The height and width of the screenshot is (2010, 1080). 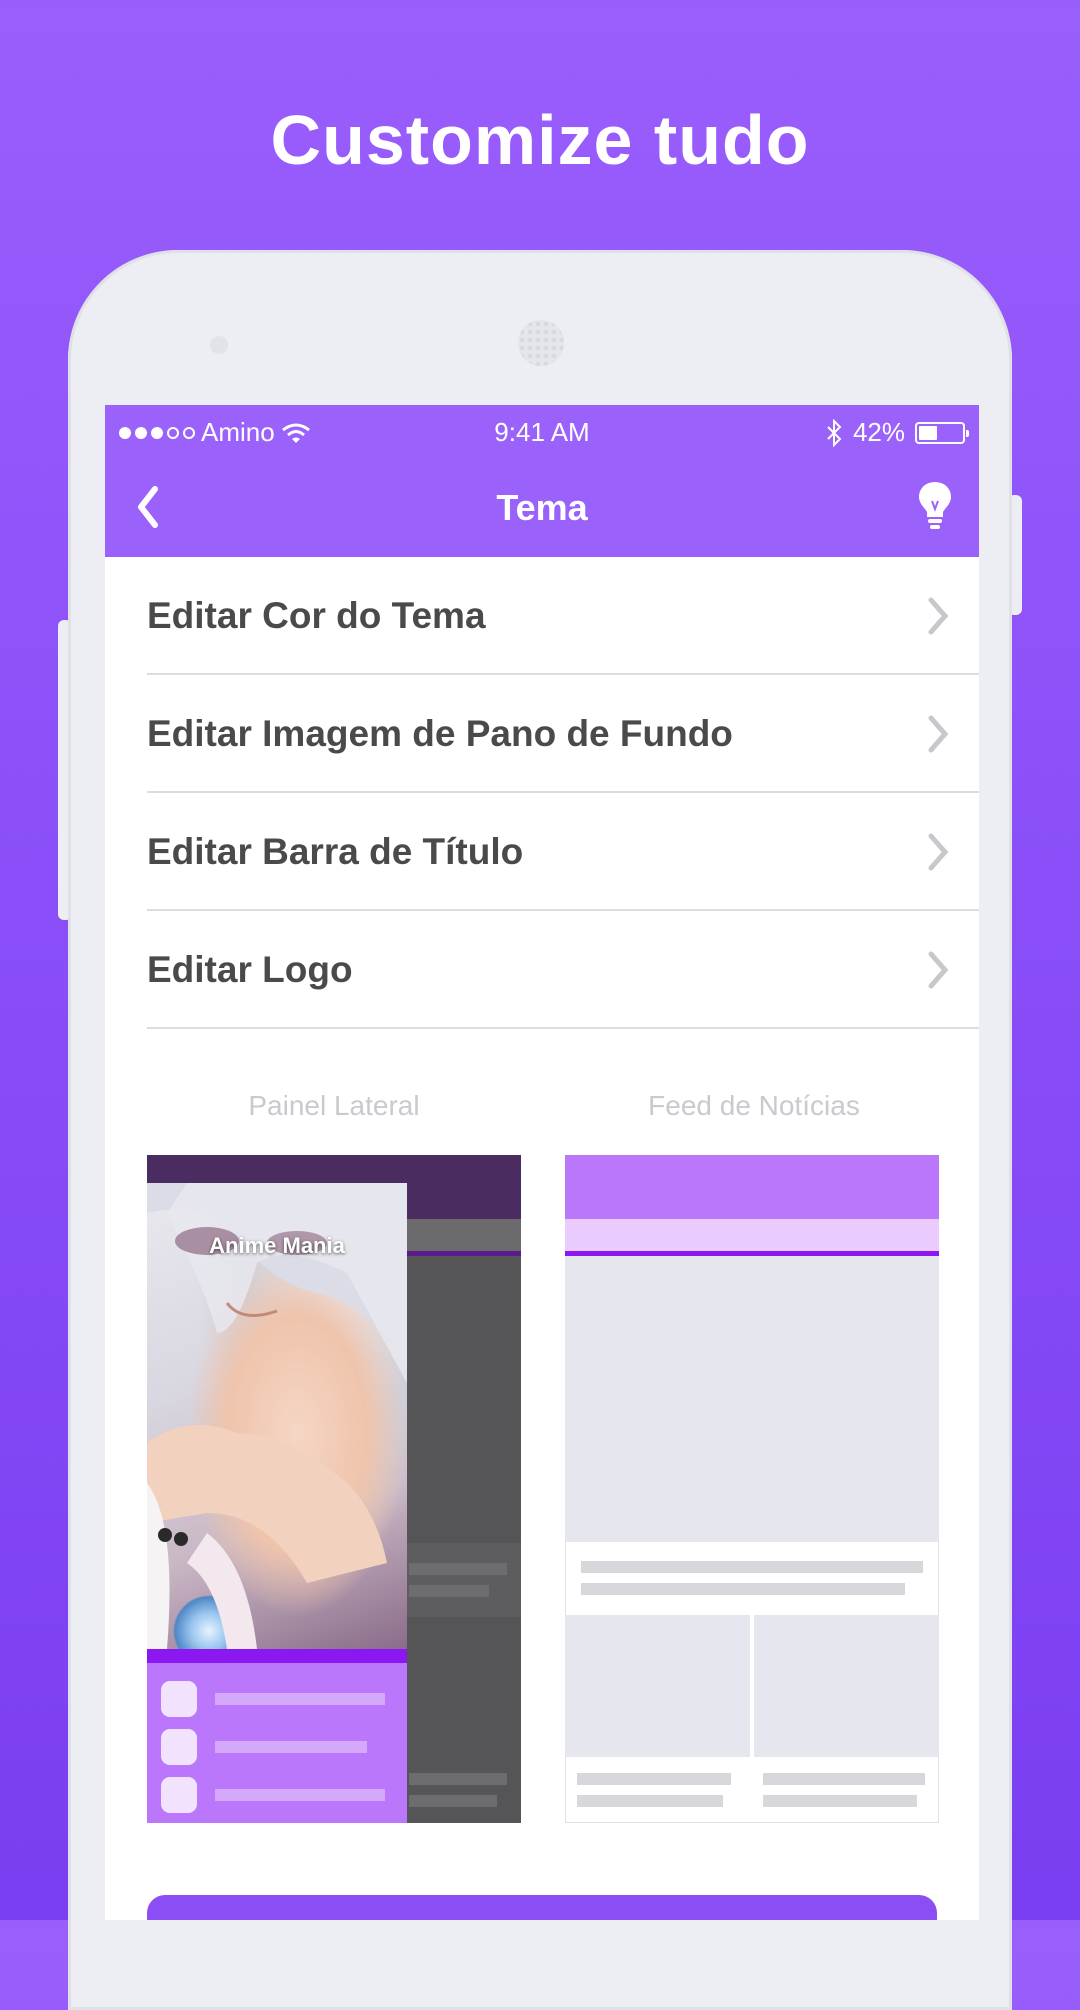 I want to click on battery-percent: 42%, so click(x=878, y=432).